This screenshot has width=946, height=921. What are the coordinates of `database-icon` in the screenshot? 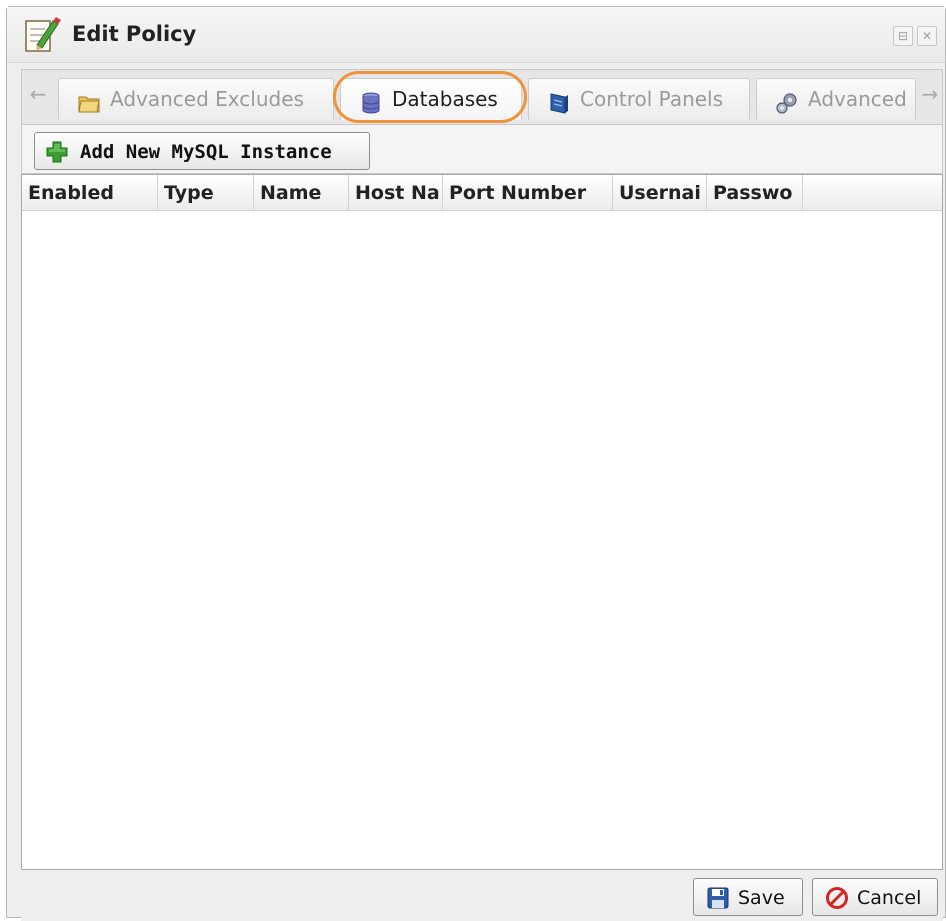 It's located at (371, 101).